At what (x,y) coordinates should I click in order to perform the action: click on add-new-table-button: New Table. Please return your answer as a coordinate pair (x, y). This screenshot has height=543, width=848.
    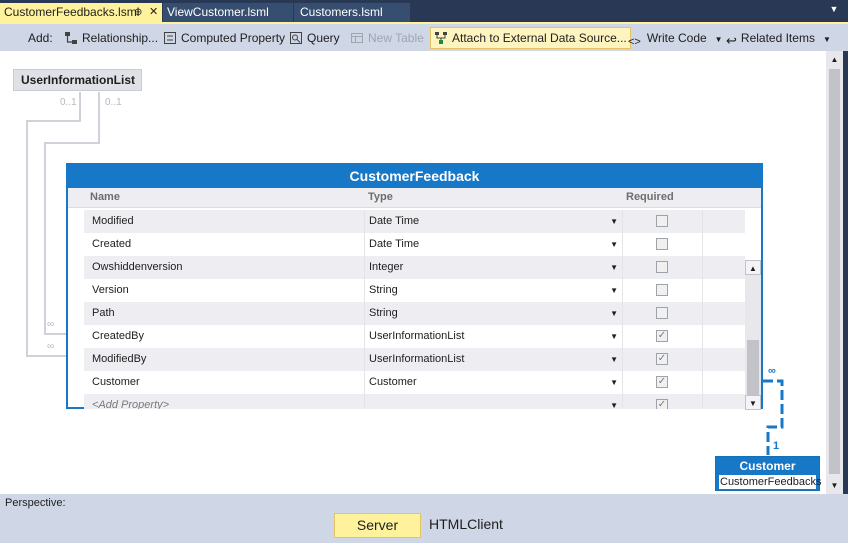
    Looking at the image, I should click on (387, 38).